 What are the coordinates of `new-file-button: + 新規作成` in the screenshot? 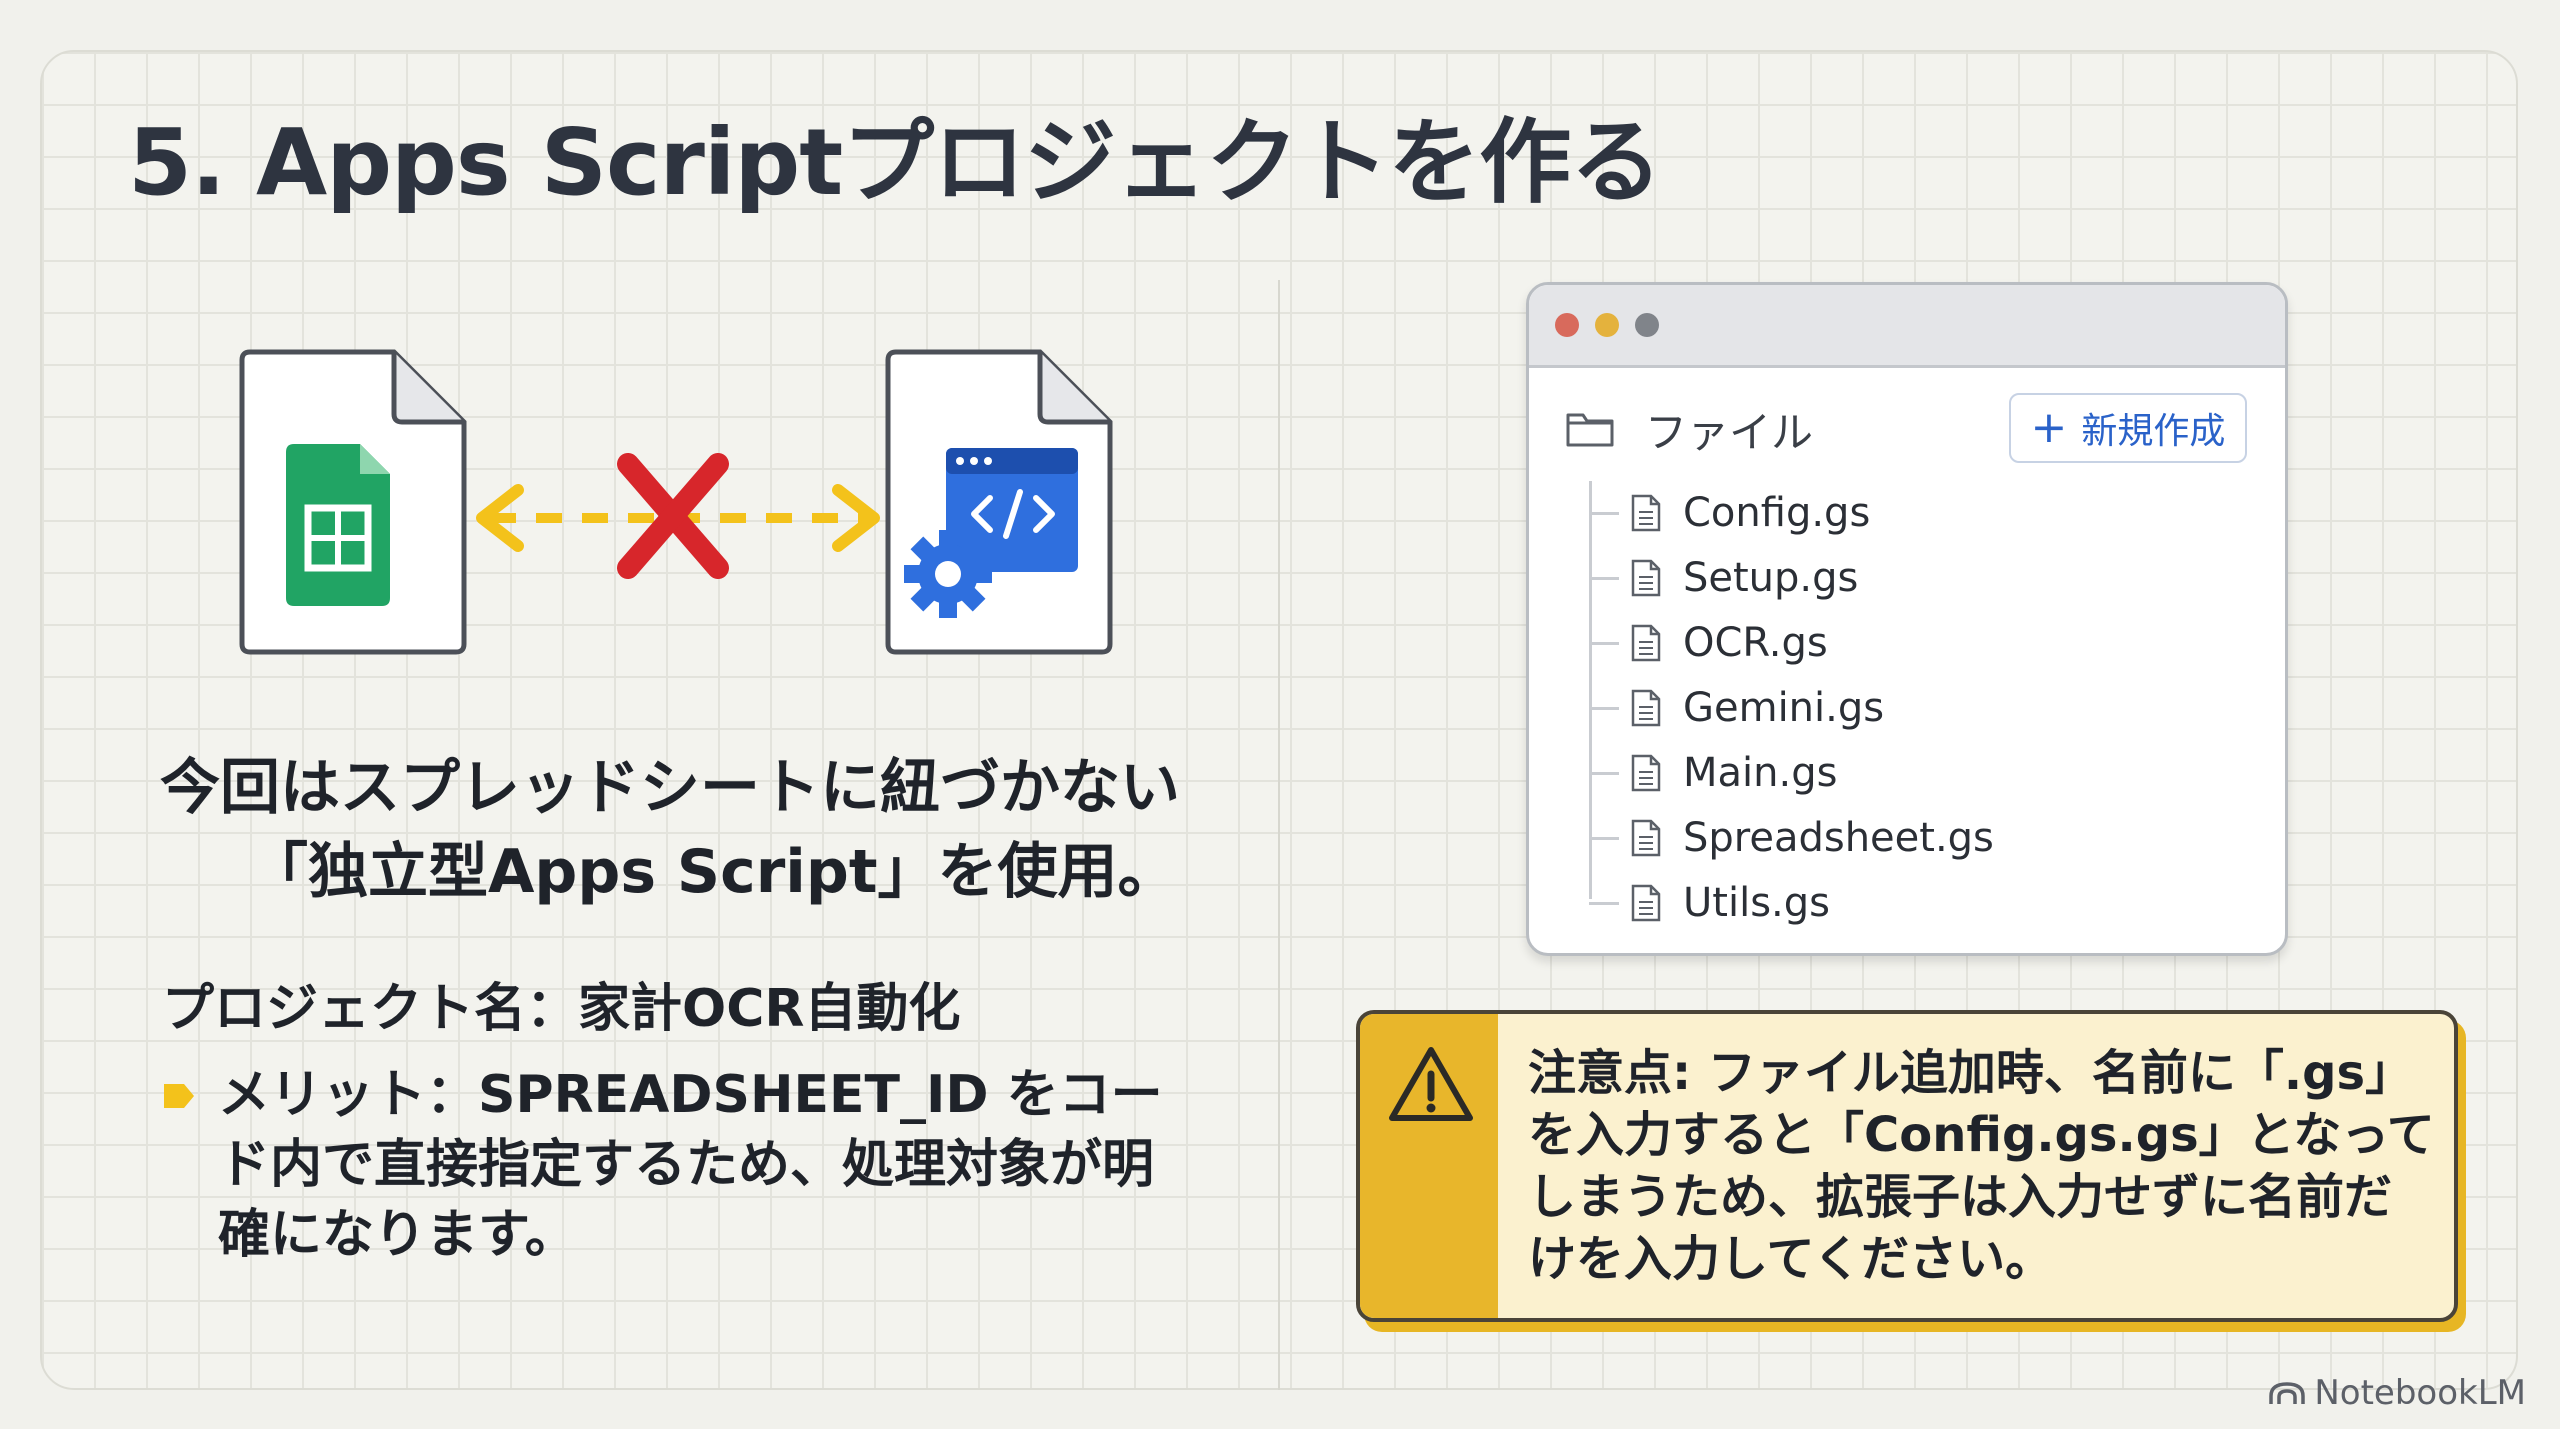 It's located at (2128, 428).